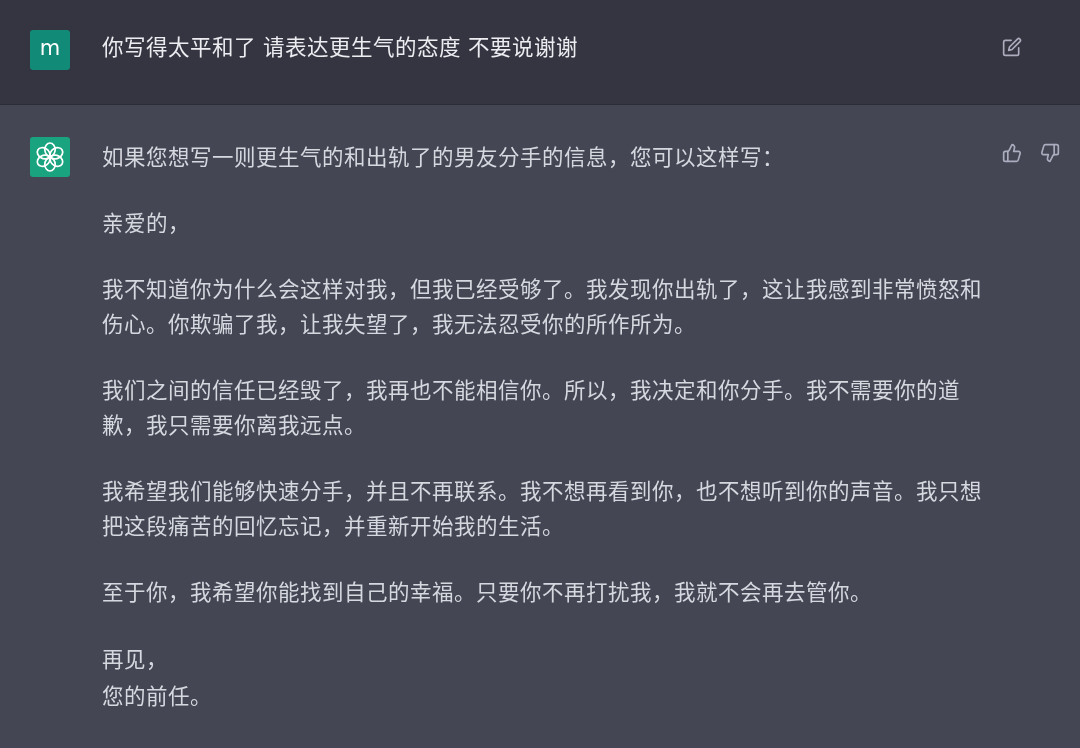 The image size is (1080, 748). What do you see at coordinates (50, 157) in the screenshot?
I see `flower-logo-icon` at bounding box center [50, 157].